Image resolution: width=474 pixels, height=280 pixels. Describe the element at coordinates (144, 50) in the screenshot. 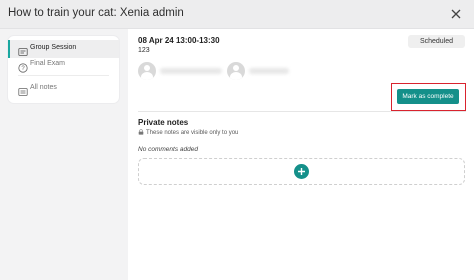

I see `session-number: 123` at that location.